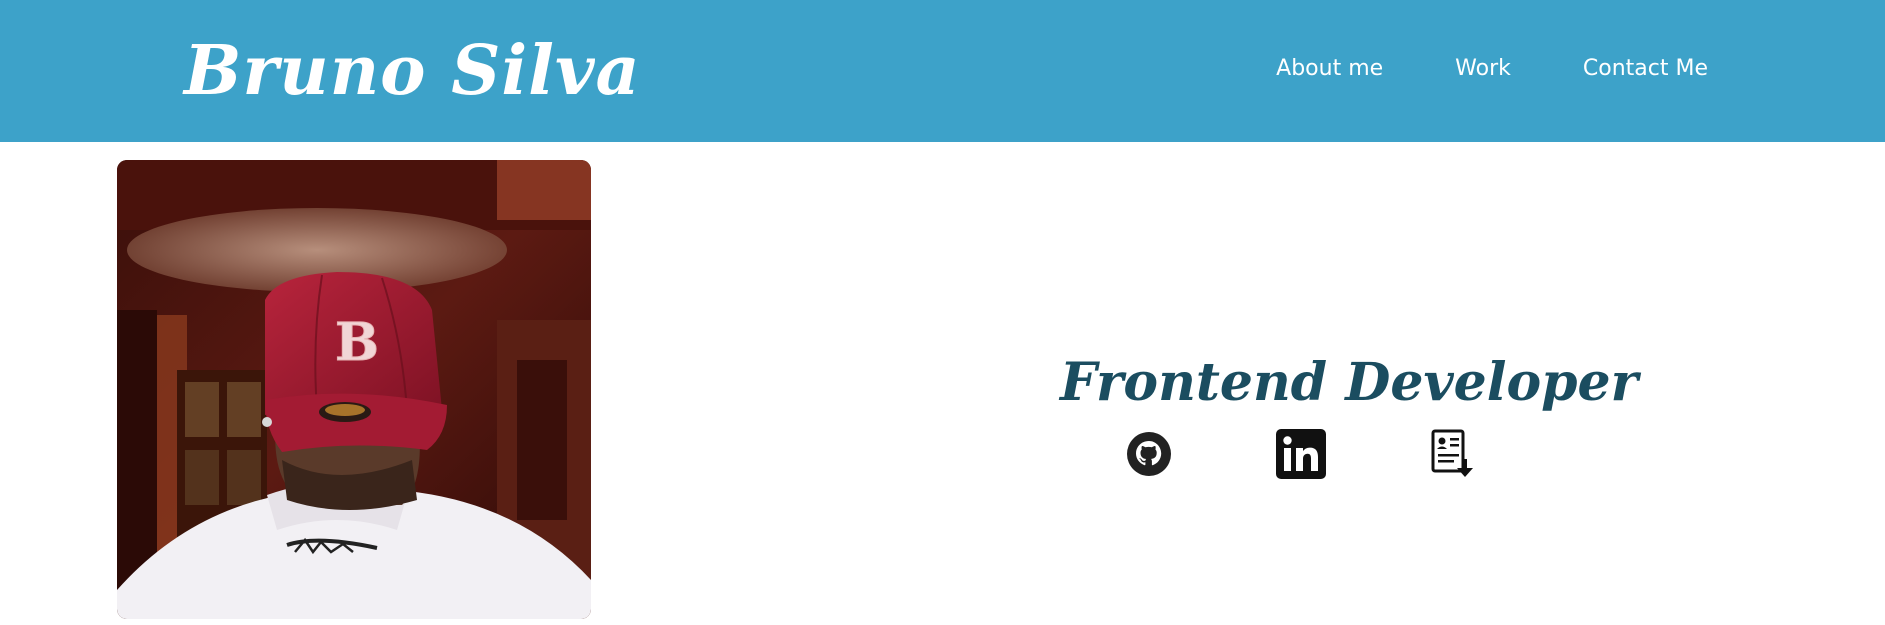 This screenshot has width=1885, height=625. What do you see at coordinates (357, 342) in the screenshot?
I see `svg-text: B` at bounding box center [357, 342].